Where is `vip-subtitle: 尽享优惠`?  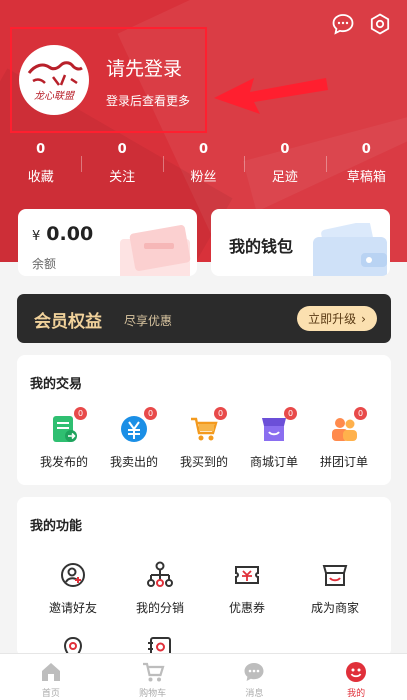
vip-subtitle: 尽享优惠 is located at coordinates (148, 321).